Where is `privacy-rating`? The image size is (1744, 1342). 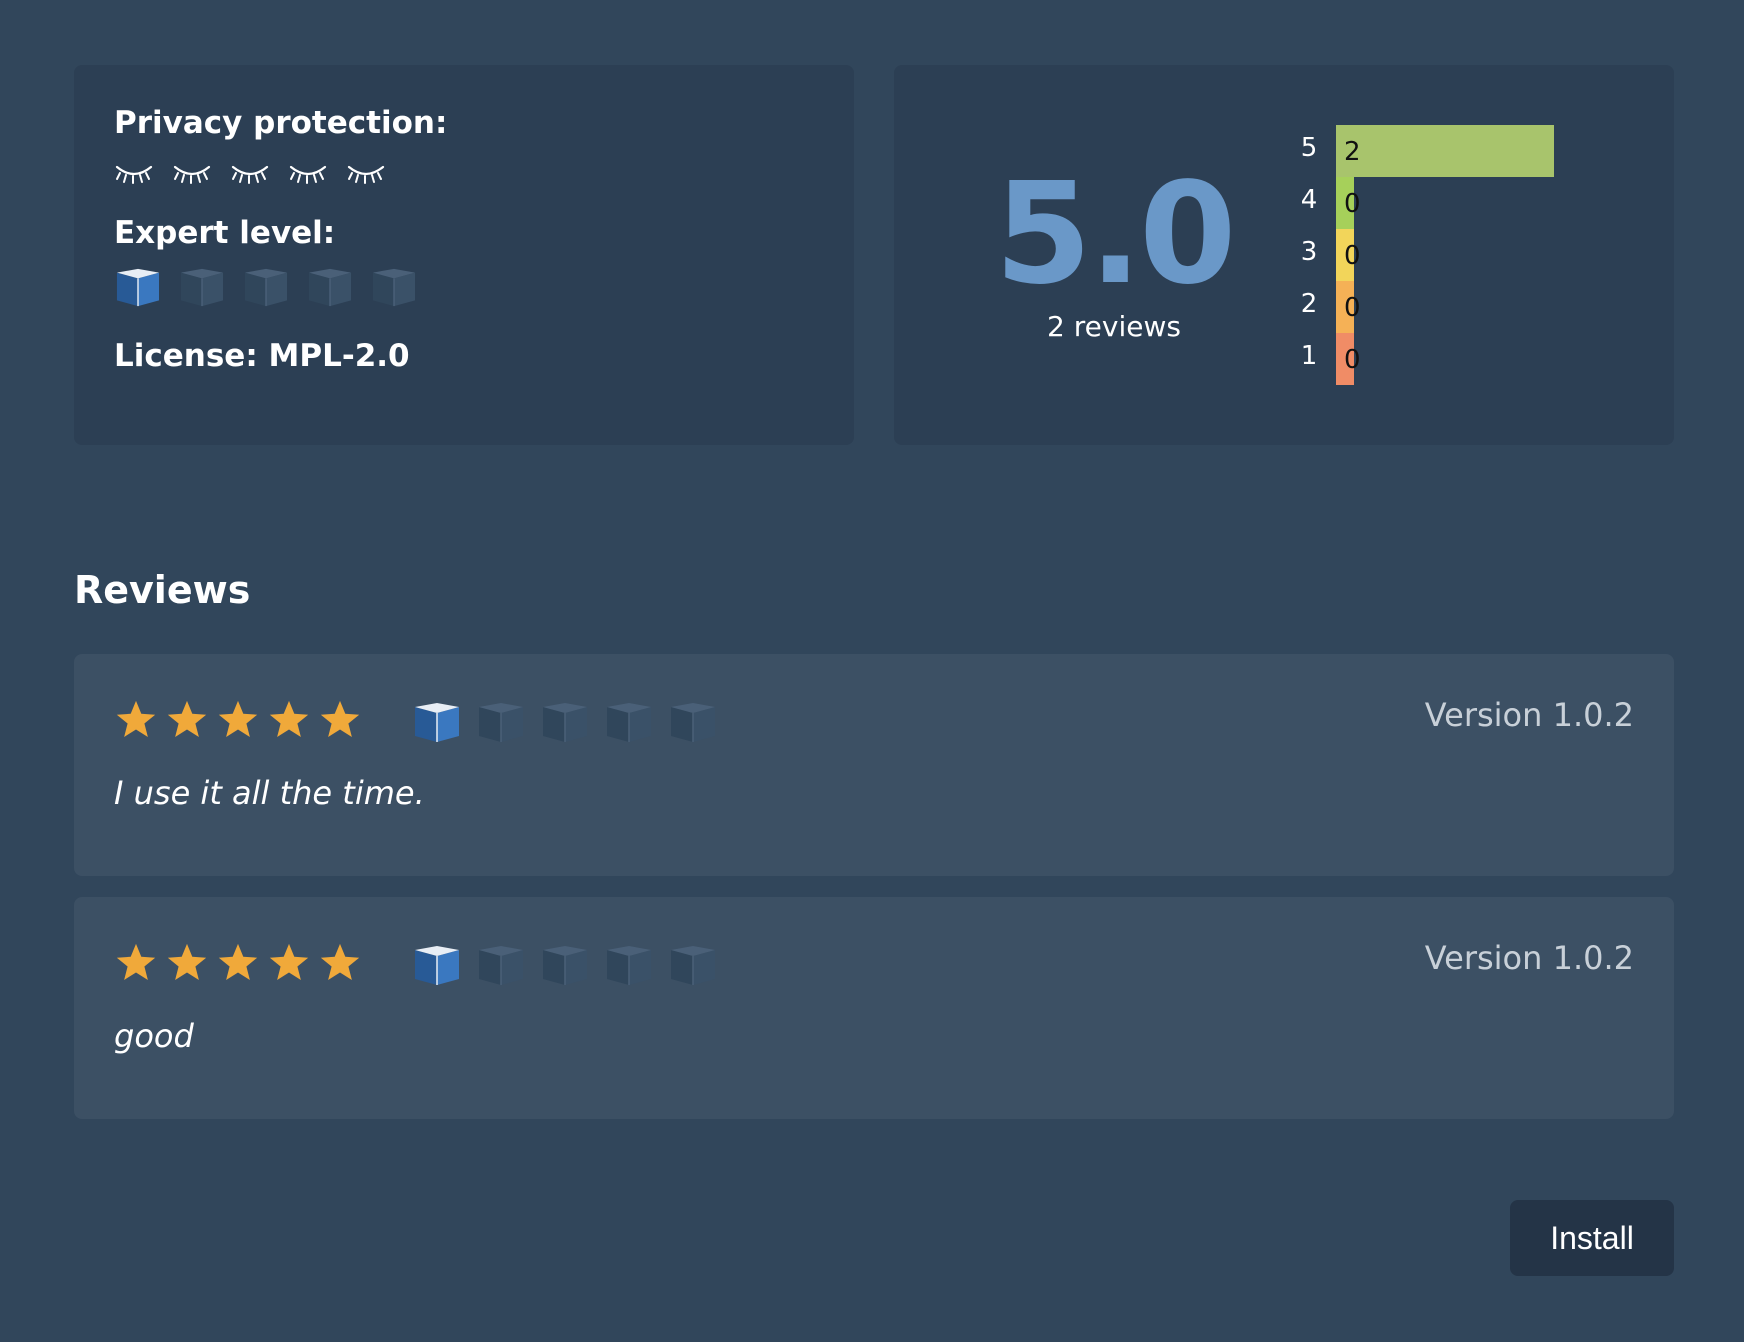 privacy-rating is located at coordinates (250, 171).